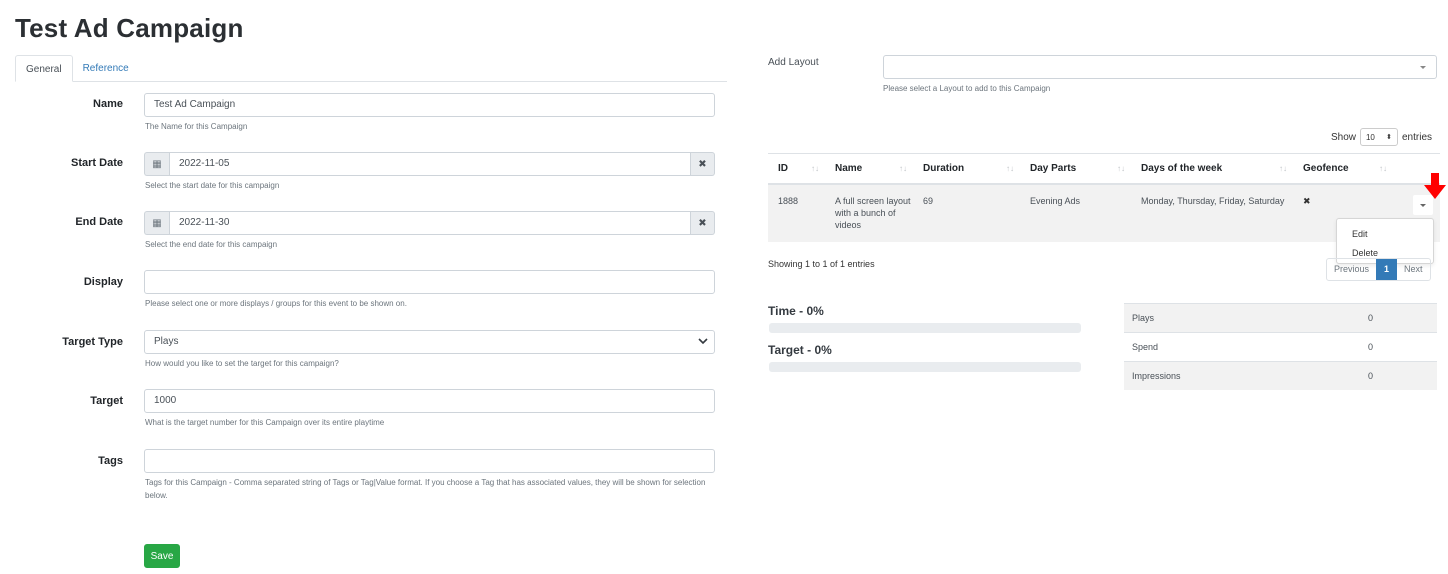  Describe the element at coordinates (1280, 317) in the screenshot. I see `stat-row-plays: Plays 0` at that location.